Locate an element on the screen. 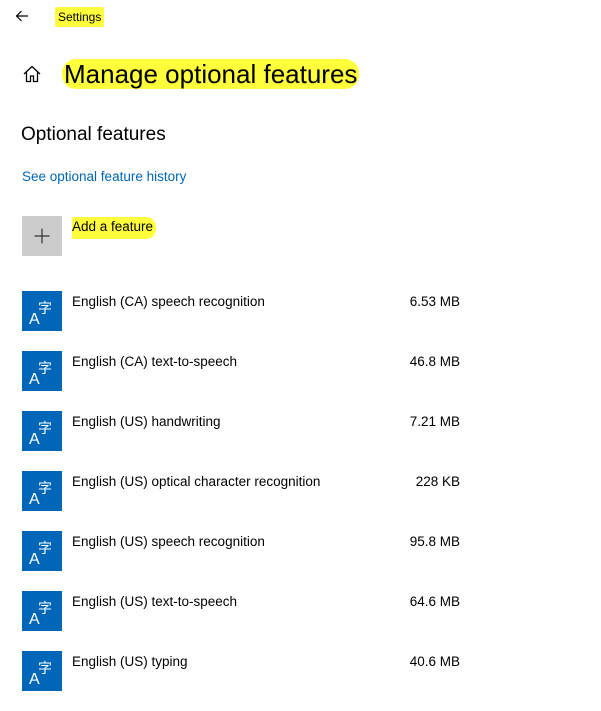 The height and width of the screenshot is (711, 601). feature-name: English (US) speech recognition is located at coordinates (168, 541).